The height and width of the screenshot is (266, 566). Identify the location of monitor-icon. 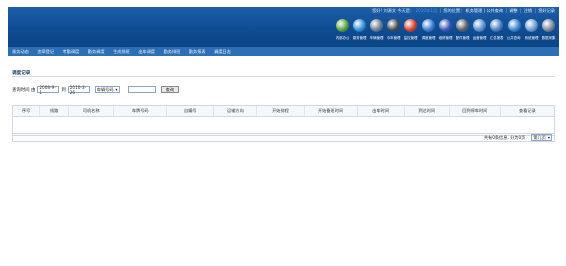
(359, 25).